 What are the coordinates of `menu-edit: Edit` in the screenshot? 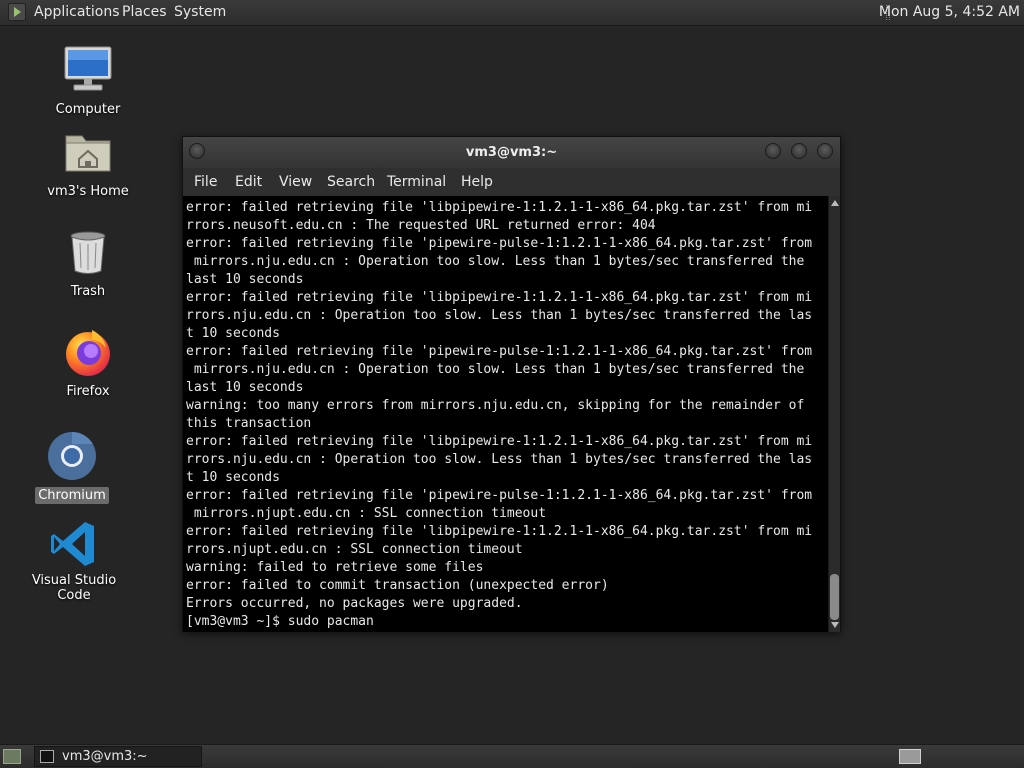 It's located at (248, 182).